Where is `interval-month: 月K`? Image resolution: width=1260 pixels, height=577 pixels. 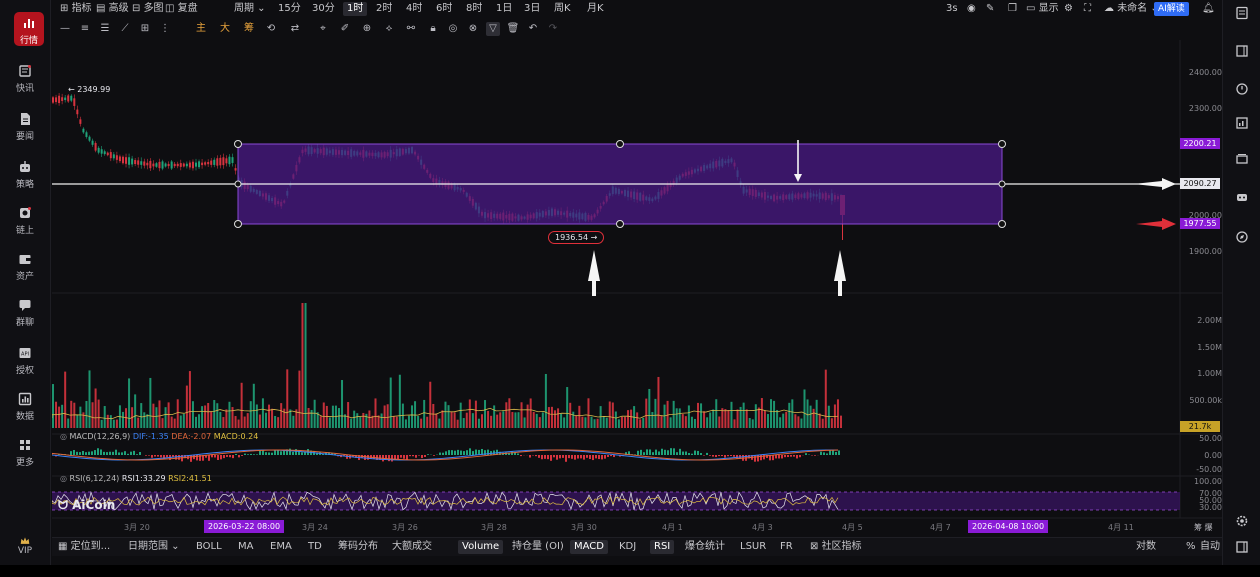 interval-month: 月K is located at coordinates (595, 9).